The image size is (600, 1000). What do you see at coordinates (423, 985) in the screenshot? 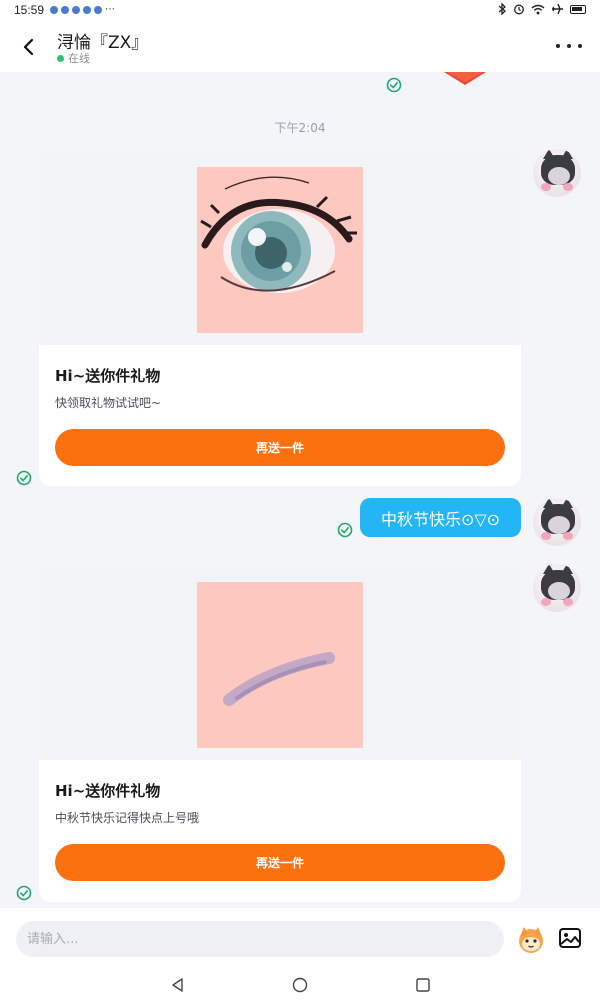
I see `nav-recents-icon` at bounding box center [423, 985].